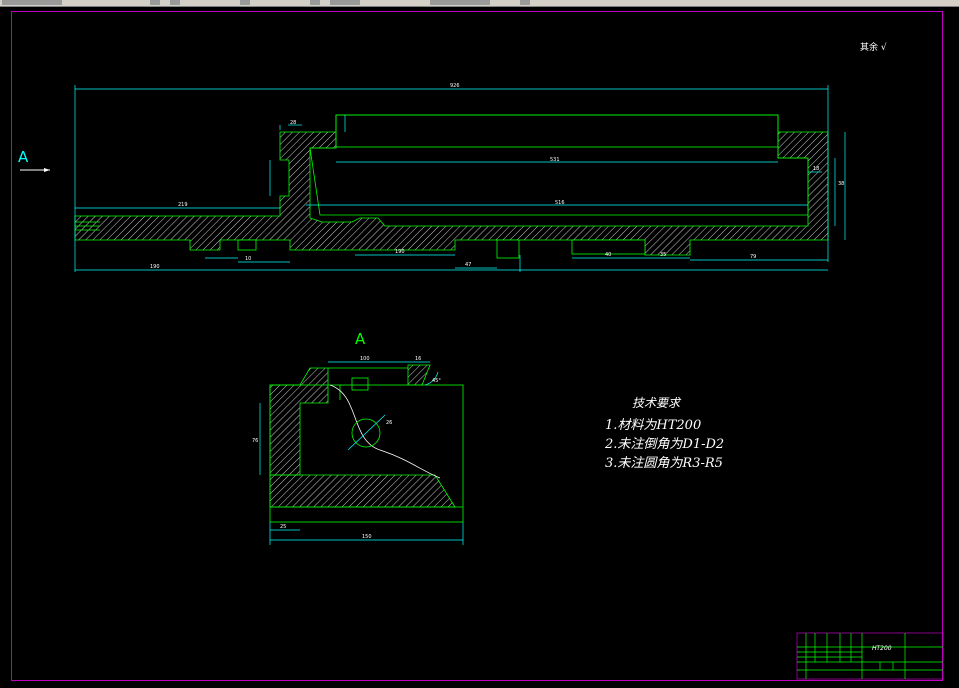  Describe the element at coordinates (656, 403) in the screenshot. I see `tech-req-title: 技术要求` at that location.